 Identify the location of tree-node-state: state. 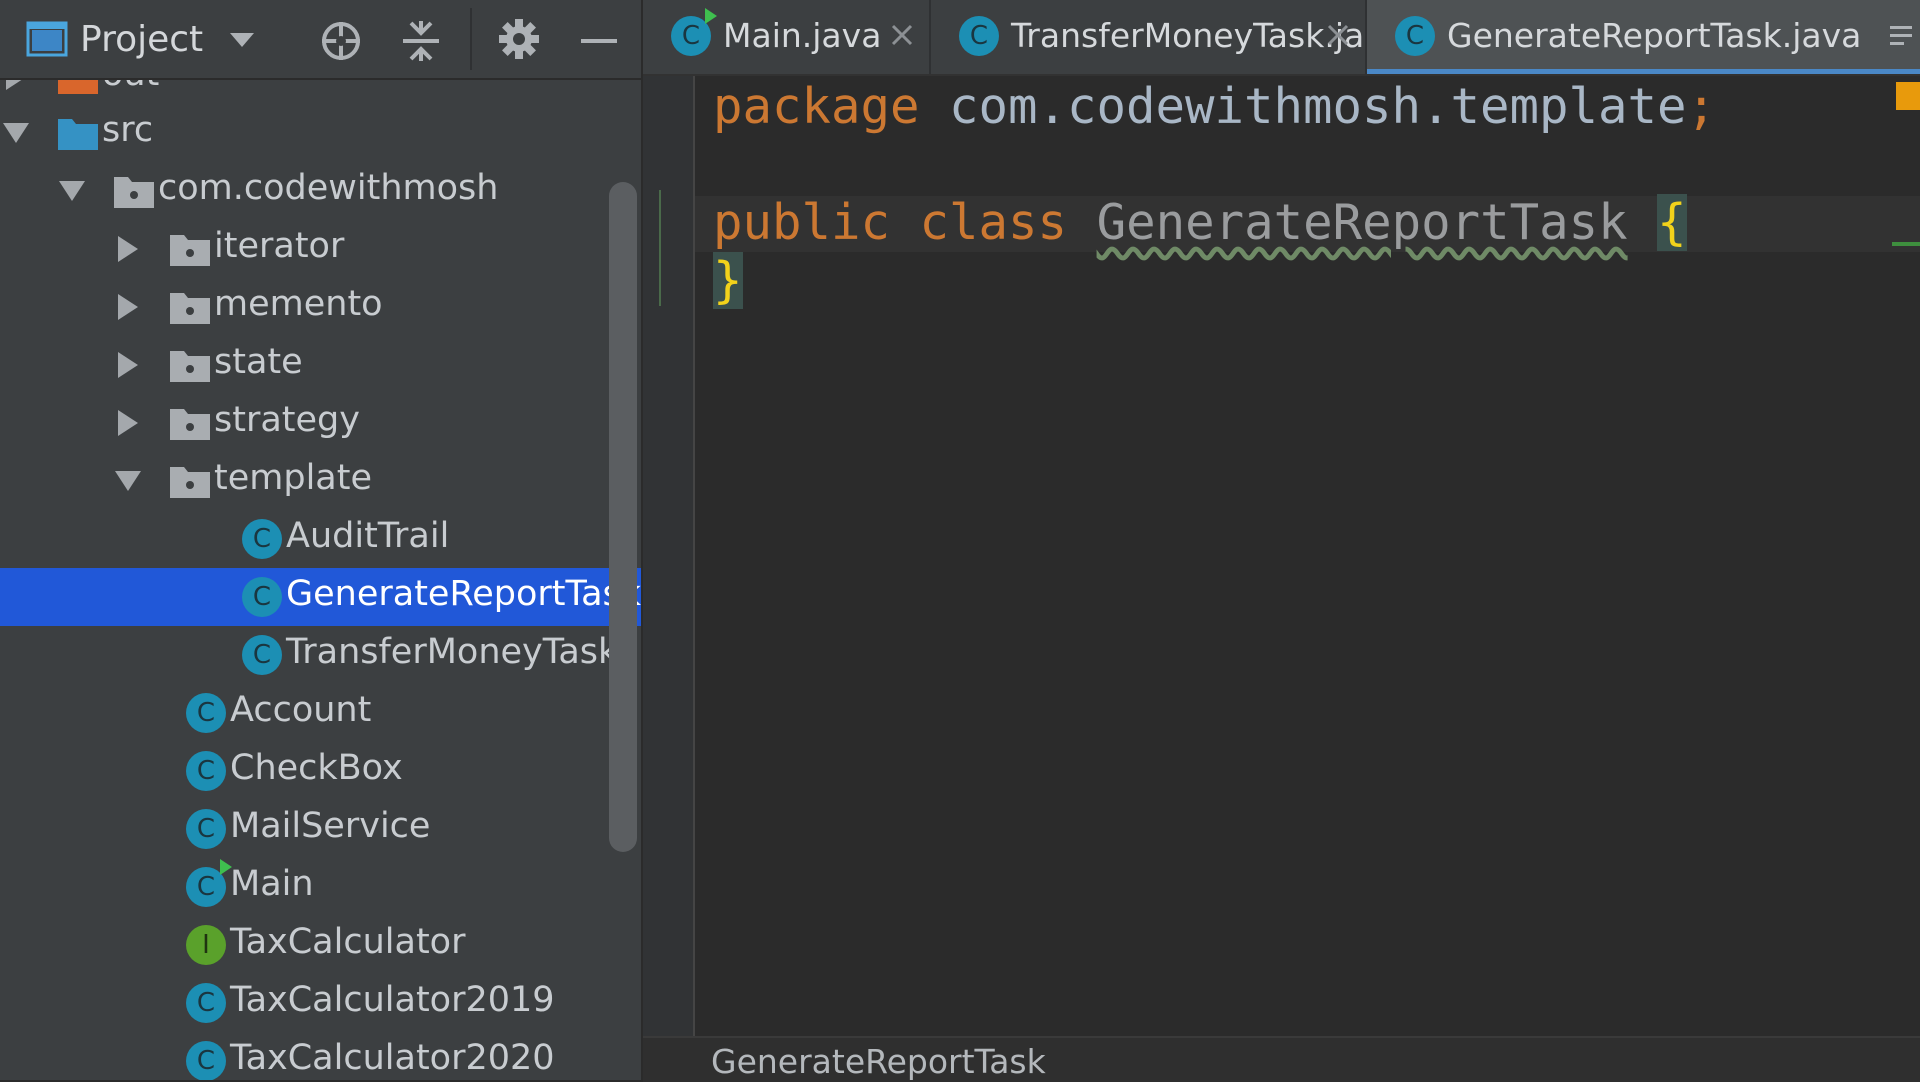
(320, 365).